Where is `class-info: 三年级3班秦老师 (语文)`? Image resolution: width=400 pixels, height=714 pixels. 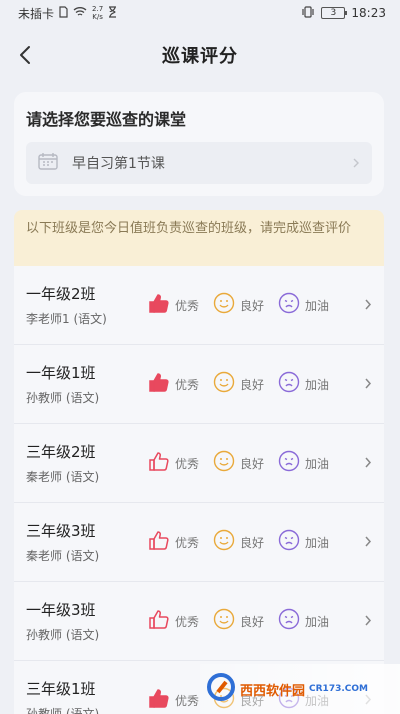
class-info: 三年级3班秦老师 (语文) is located at coordinates (86, 542).